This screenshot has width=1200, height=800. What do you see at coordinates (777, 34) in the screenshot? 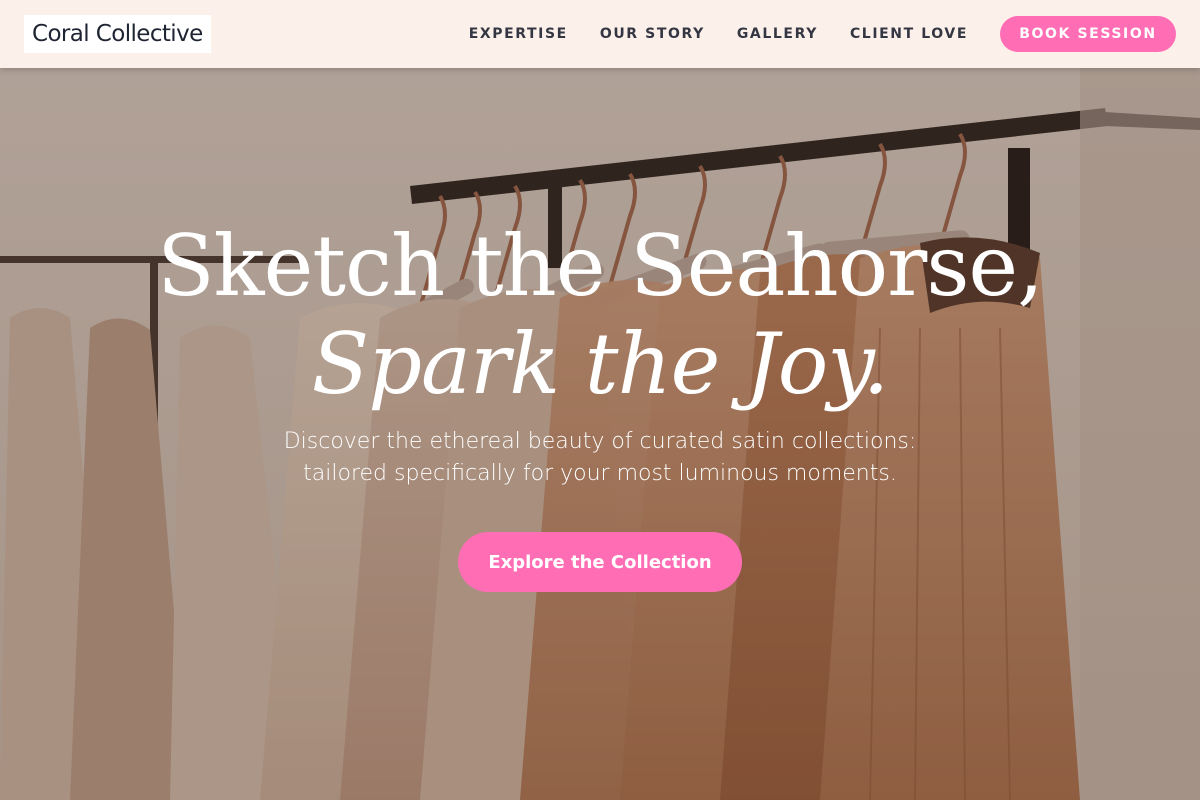
I see `nav-link-gallery: GALLERY` at bounding box center [777, 34].